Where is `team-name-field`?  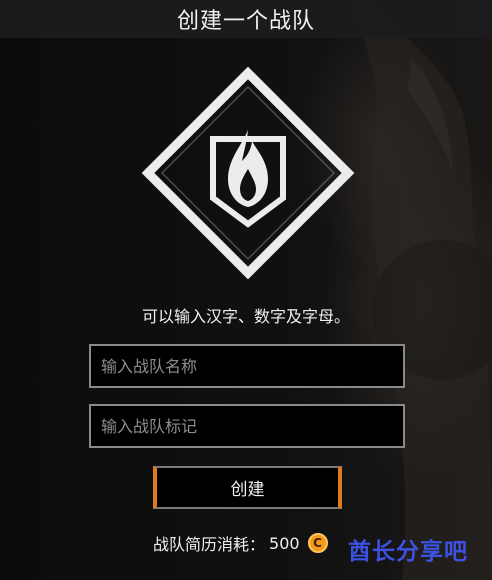
team-name-field is located at coordinates (247, 366).